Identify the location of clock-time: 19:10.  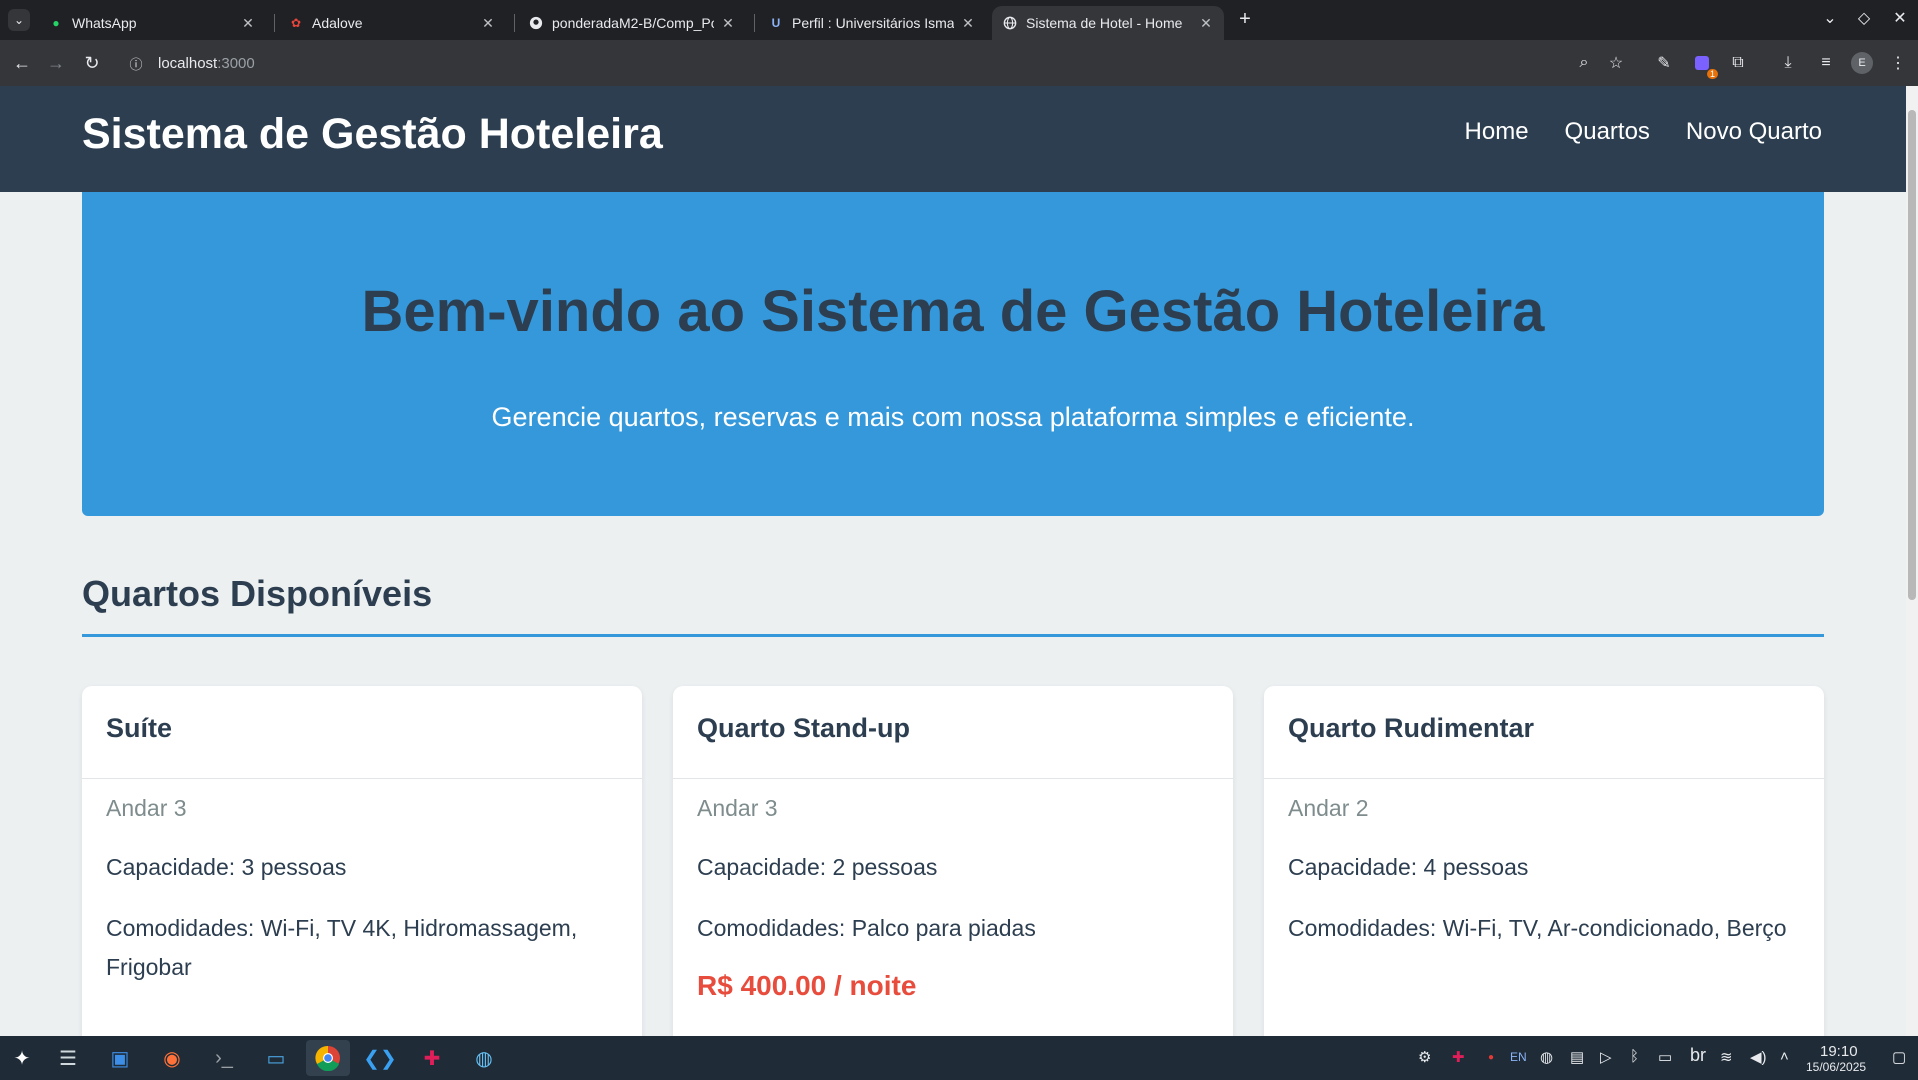
(1839, 1051).